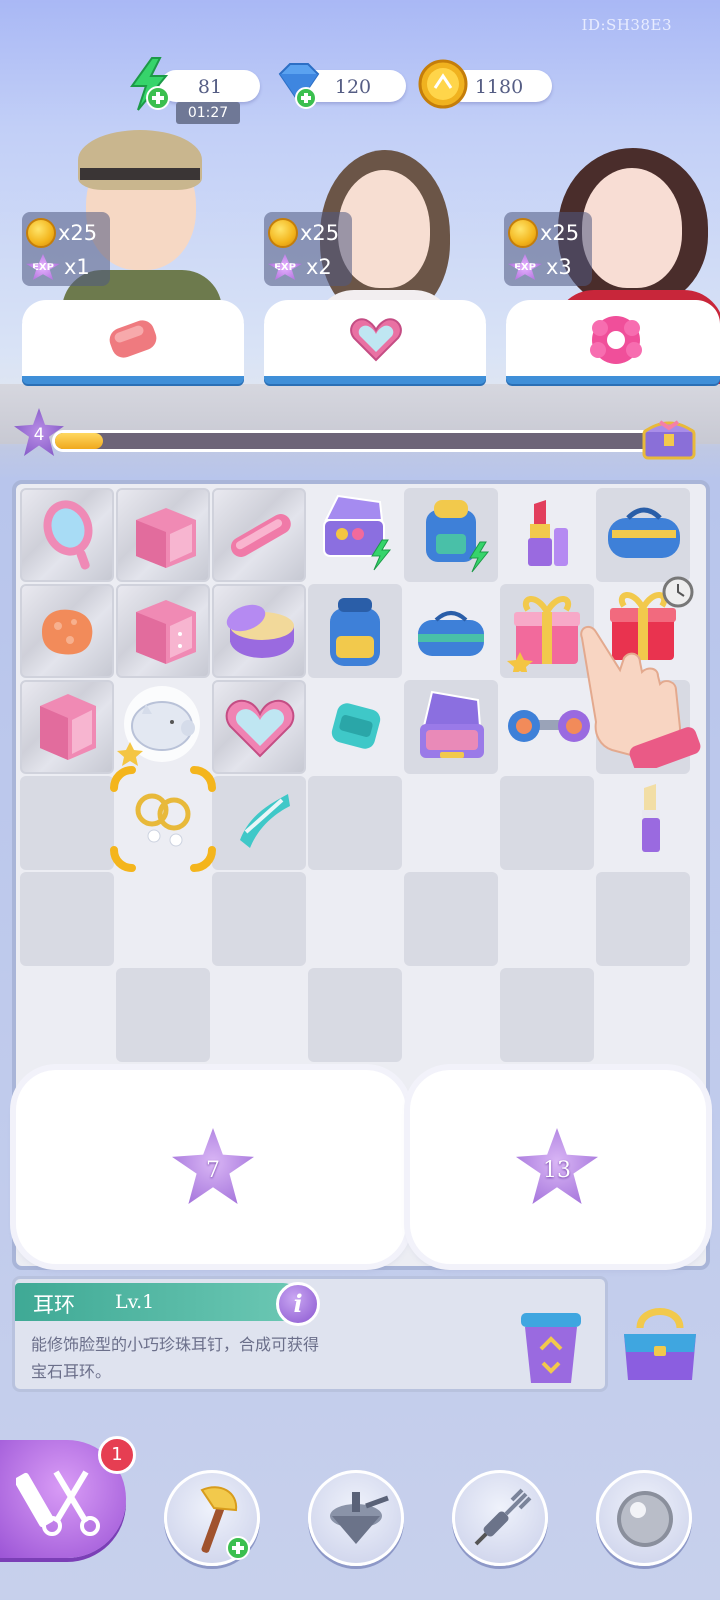 The width and height of the screenshot is (720, 1600). What do you see at coordinates (616, 340) in the screenshot?
I see `scrunchie-icon` at bounding box center [616, 340].